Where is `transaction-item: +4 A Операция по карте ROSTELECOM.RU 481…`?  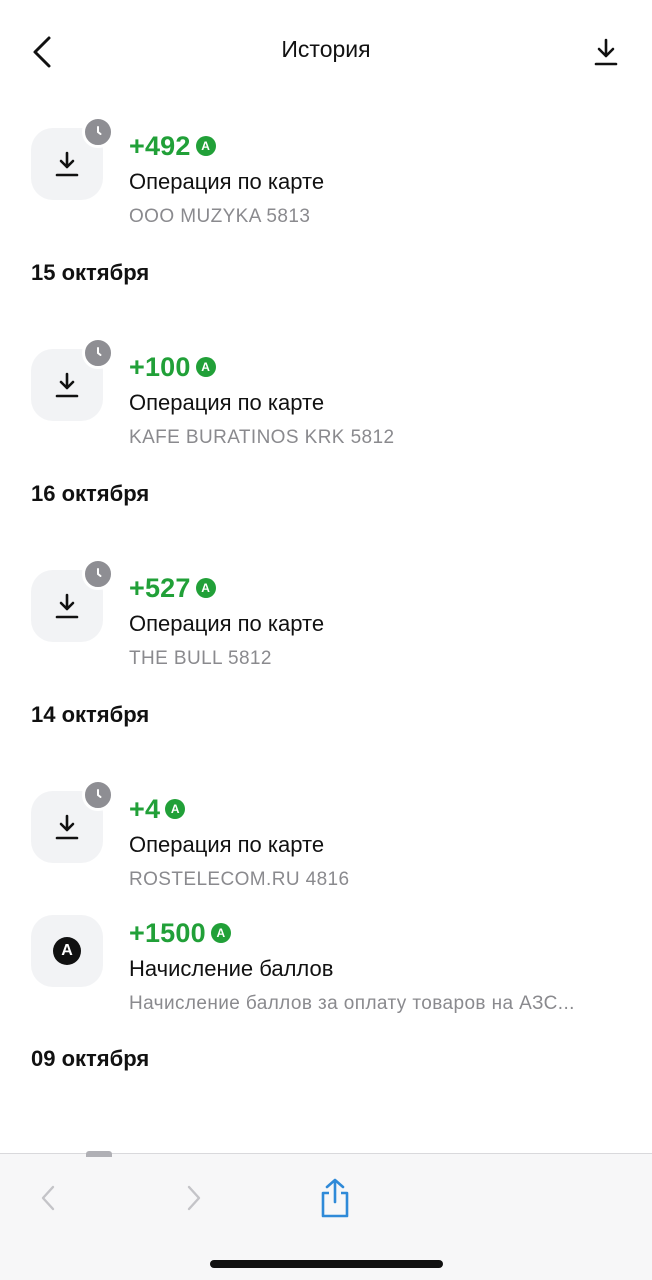
transaction-item: +4 A Операция по карте ROSTELECOM.RU 481… is located at coordinates (326, 837).